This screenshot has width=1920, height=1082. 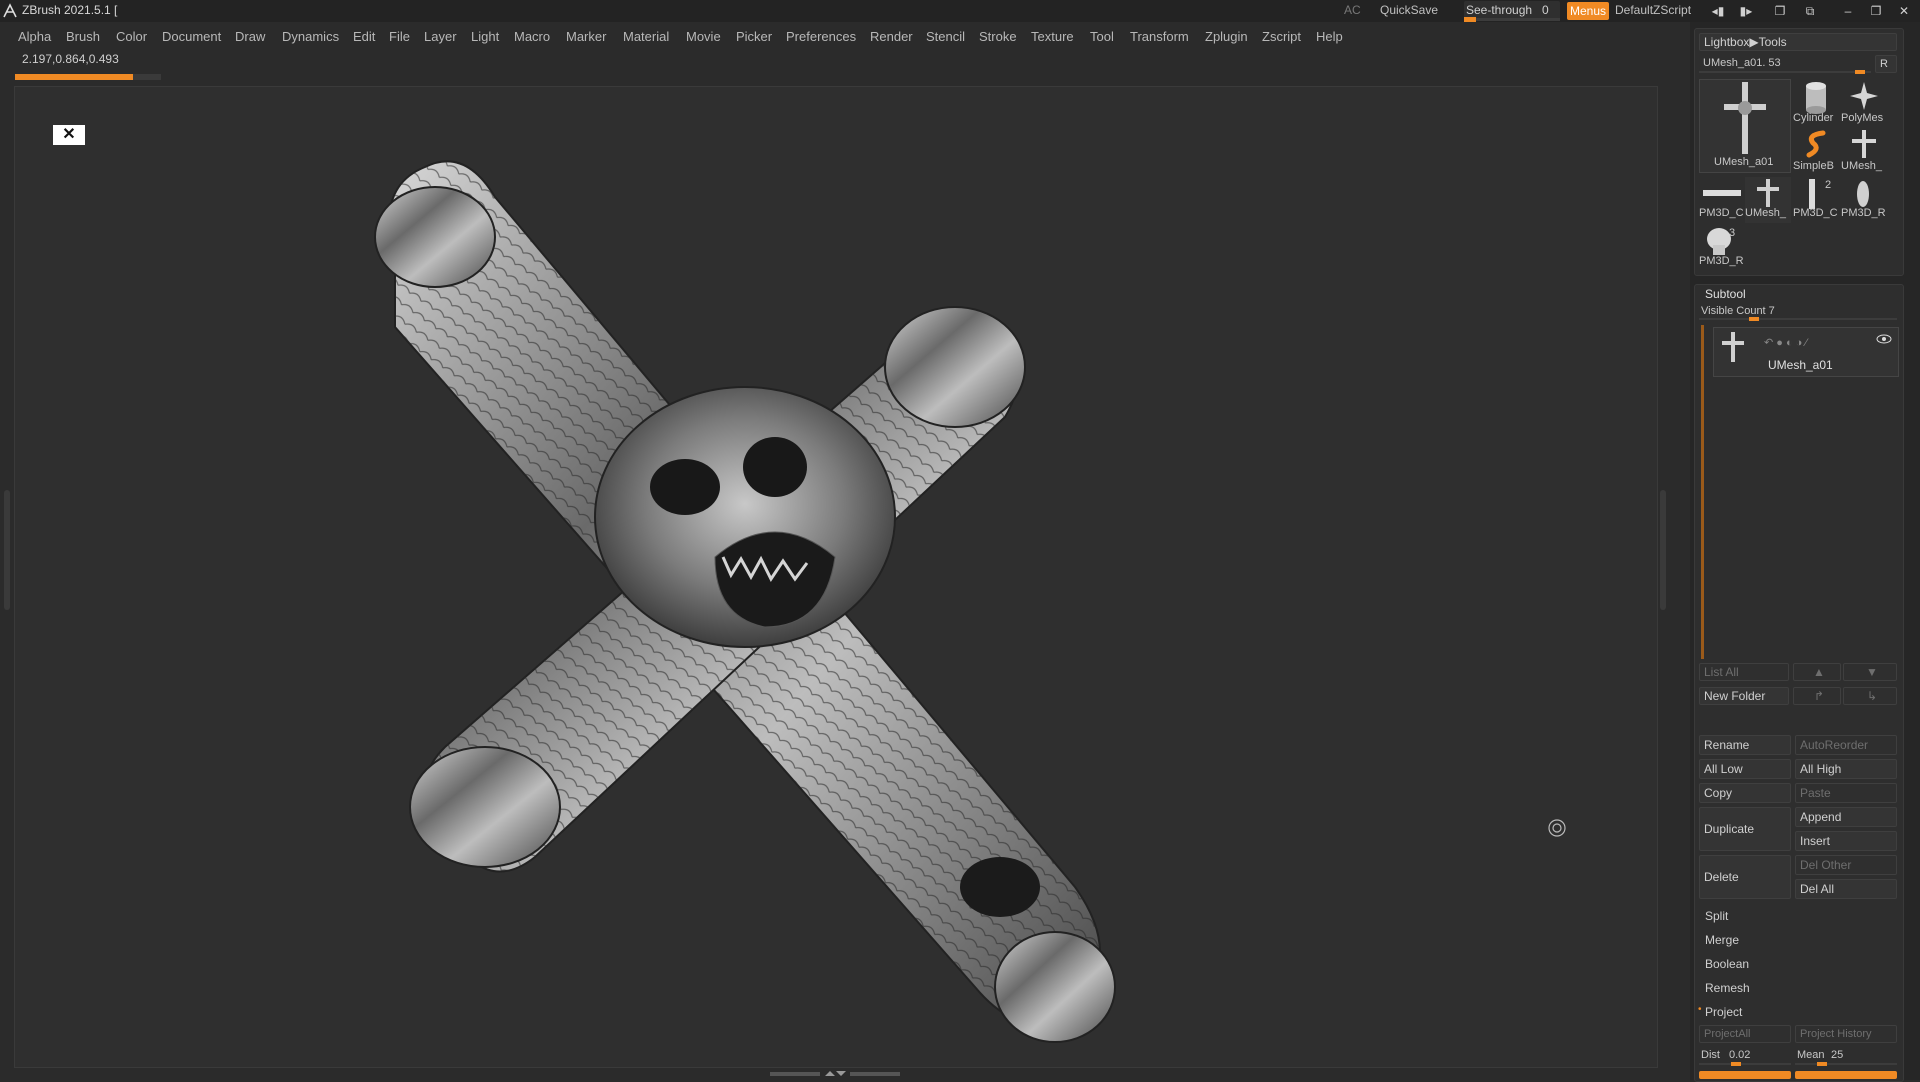 What do you see at coordinates (1745, 126) in the screenshot?
I see `tool-thumb-main: UMesh_a01` at bounding box center [1745, 126].